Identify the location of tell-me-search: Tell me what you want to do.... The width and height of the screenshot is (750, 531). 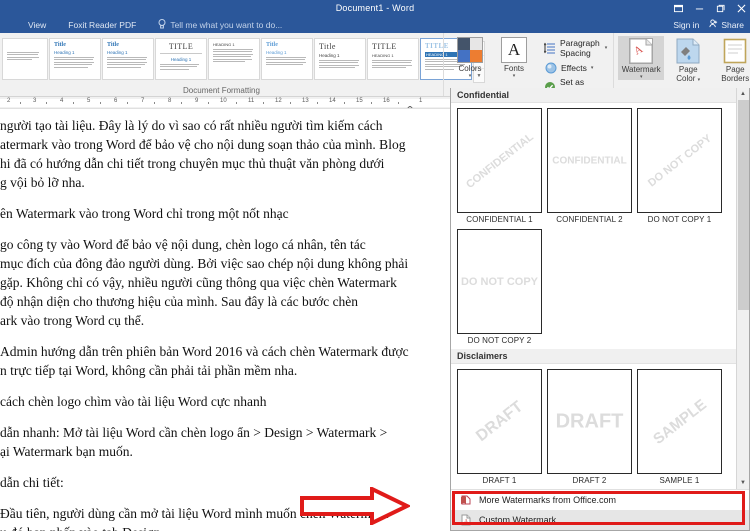
(220, 24).